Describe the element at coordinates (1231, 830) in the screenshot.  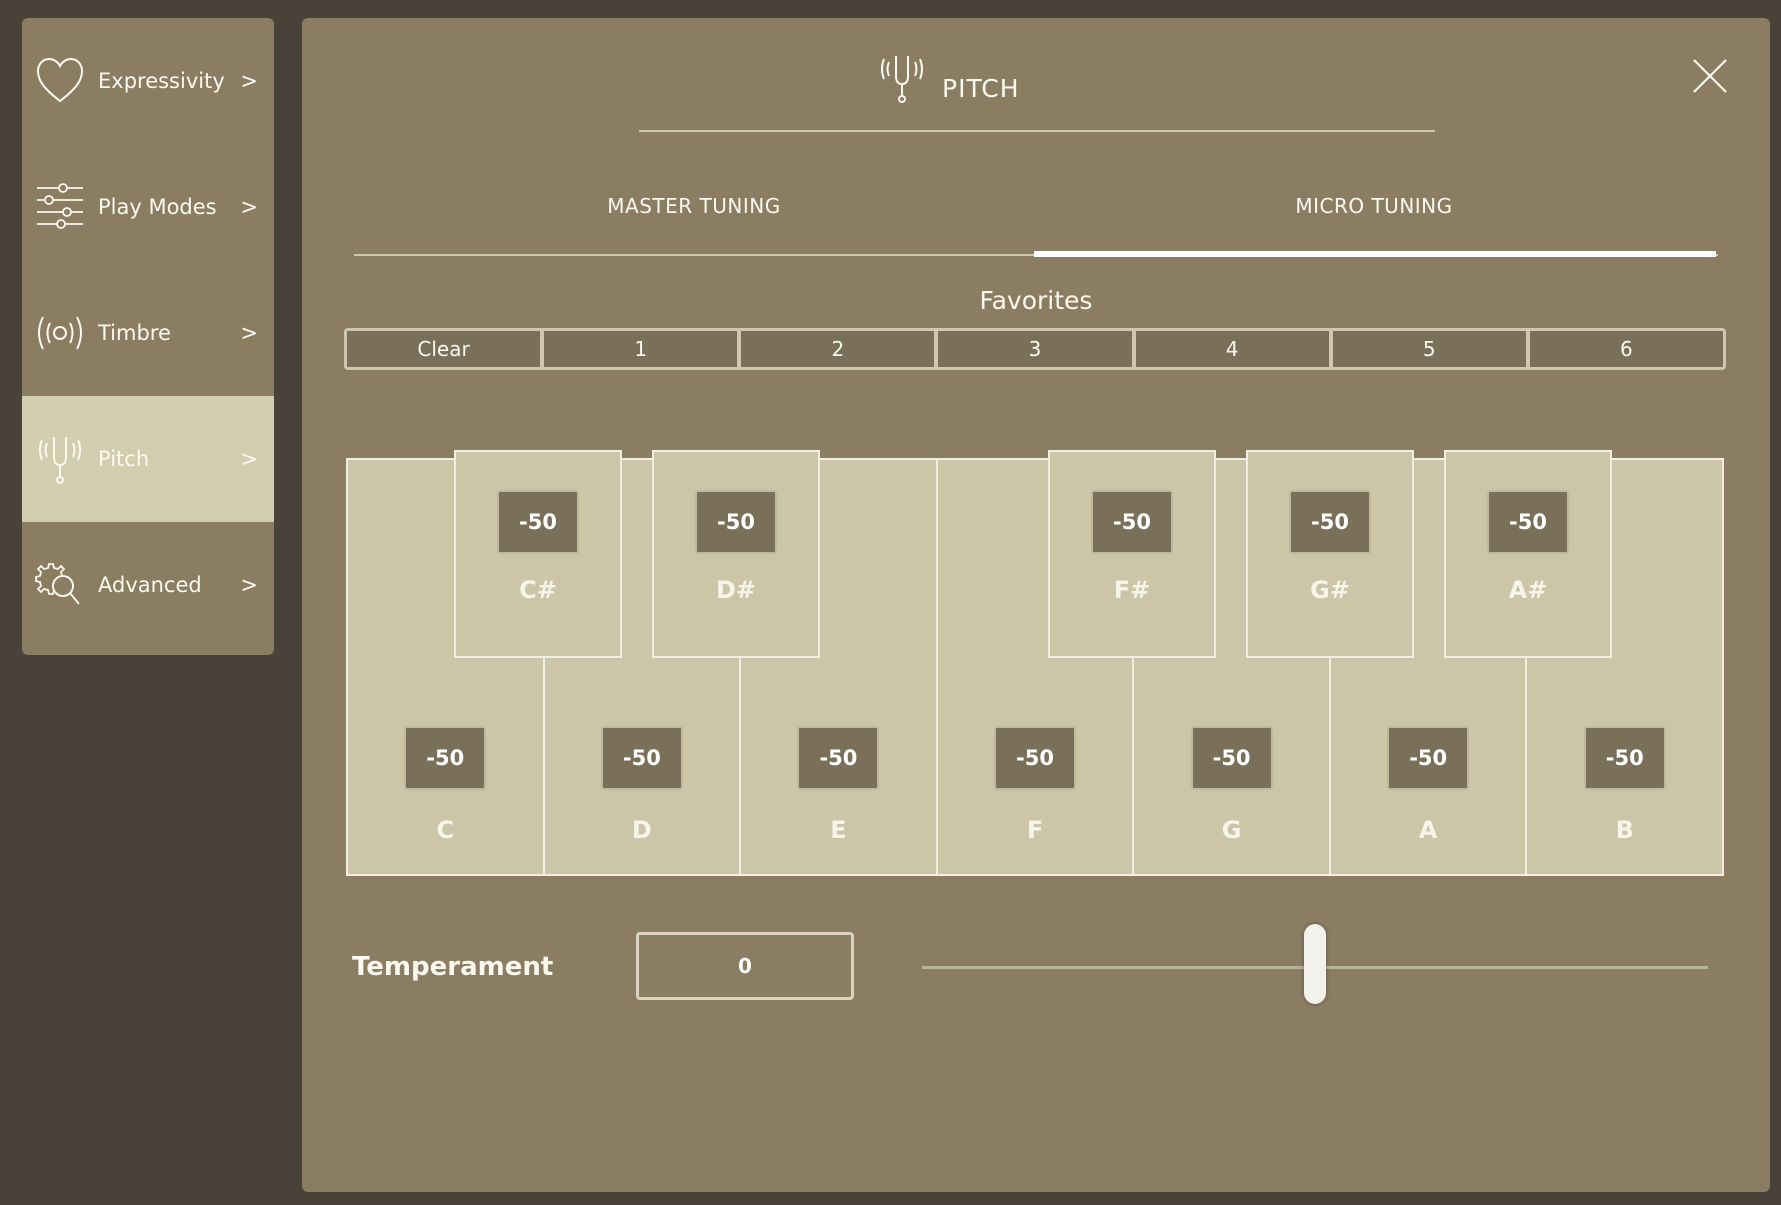
I see `key-name: G` at that location.